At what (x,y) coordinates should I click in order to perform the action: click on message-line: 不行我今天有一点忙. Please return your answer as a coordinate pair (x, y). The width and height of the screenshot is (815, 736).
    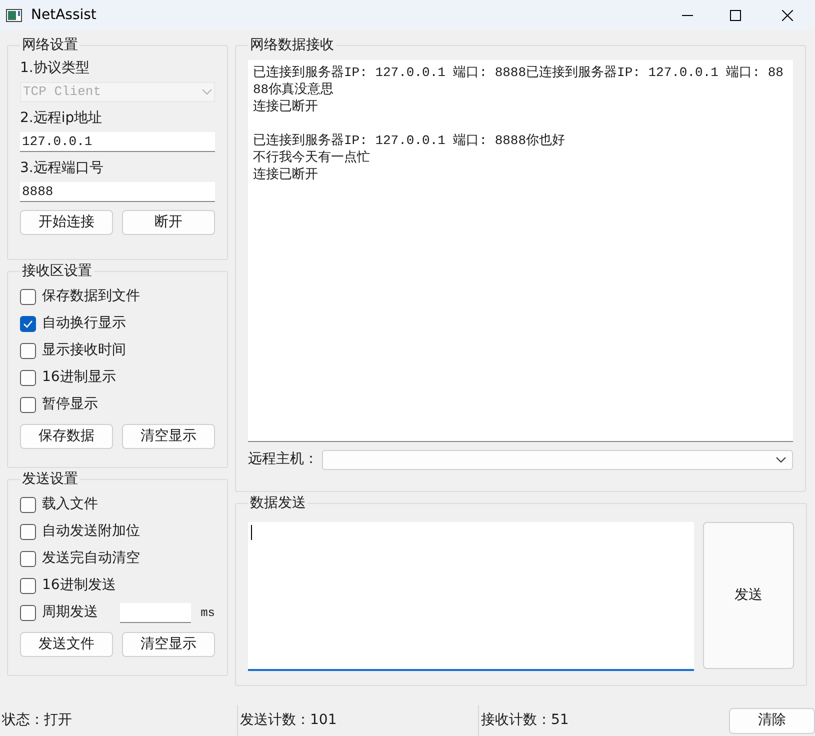
    Looking at the image, I should click on (312, 157).